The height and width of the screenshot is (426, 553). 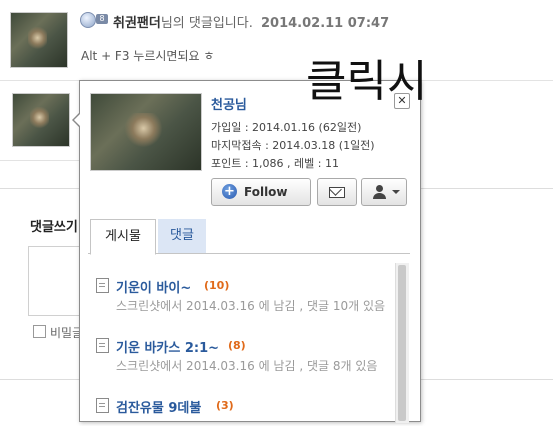 What do you see at coordinates (396, 192) in the screenshot?
I see `chevron-down-icon` at bounding box center [396, 192].